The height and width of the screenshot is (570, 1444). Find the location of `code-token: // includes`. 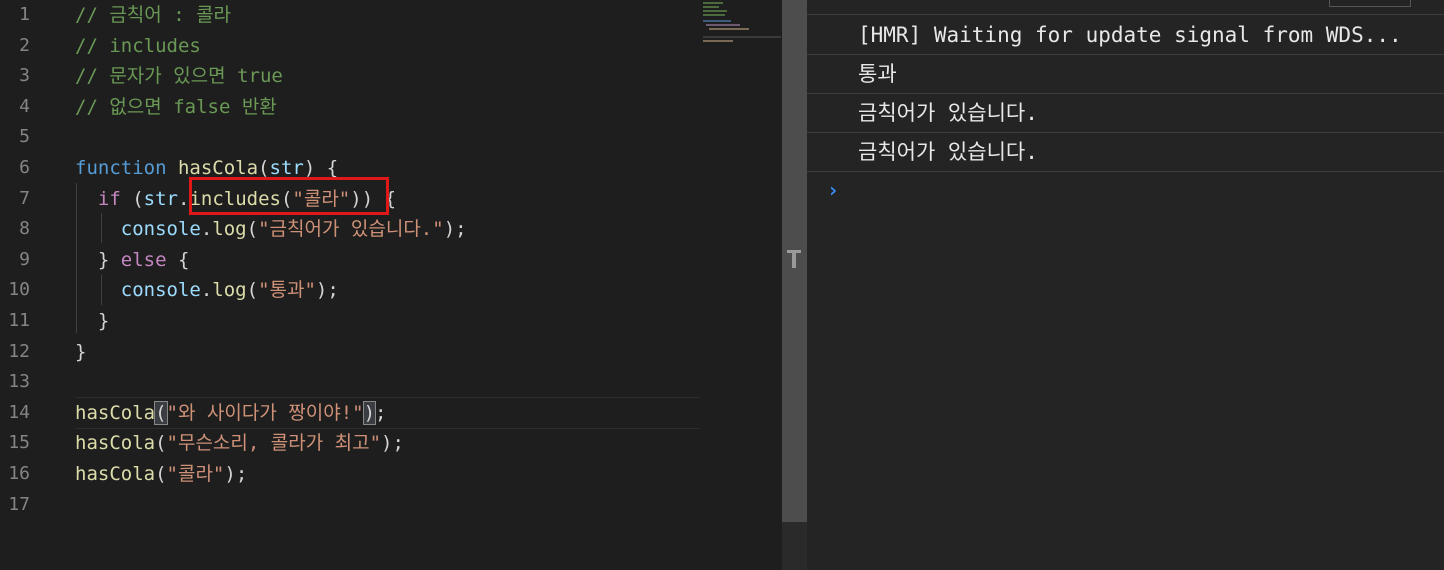

code-token: // includes is located at coordinates (138, 45).